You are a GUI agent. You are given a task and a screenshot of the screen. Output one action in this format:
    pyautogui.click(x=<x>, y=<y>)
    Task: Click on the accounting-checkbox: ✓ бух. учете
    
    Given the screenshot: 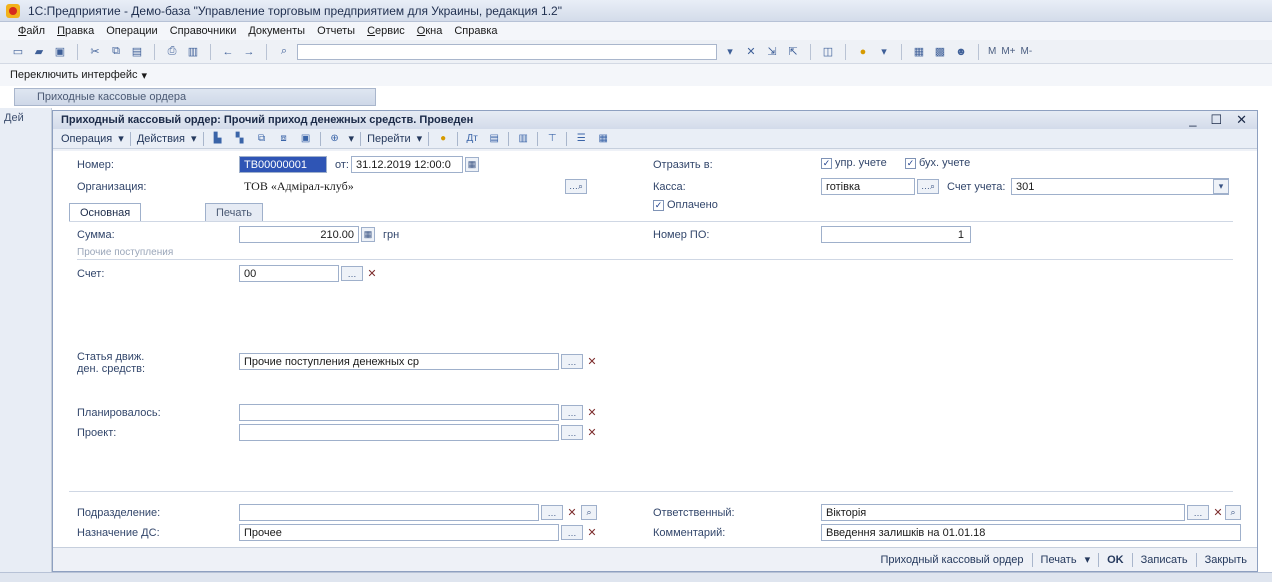 What is the action you would take?
    pyautogui.click(x=937, y=163)
    